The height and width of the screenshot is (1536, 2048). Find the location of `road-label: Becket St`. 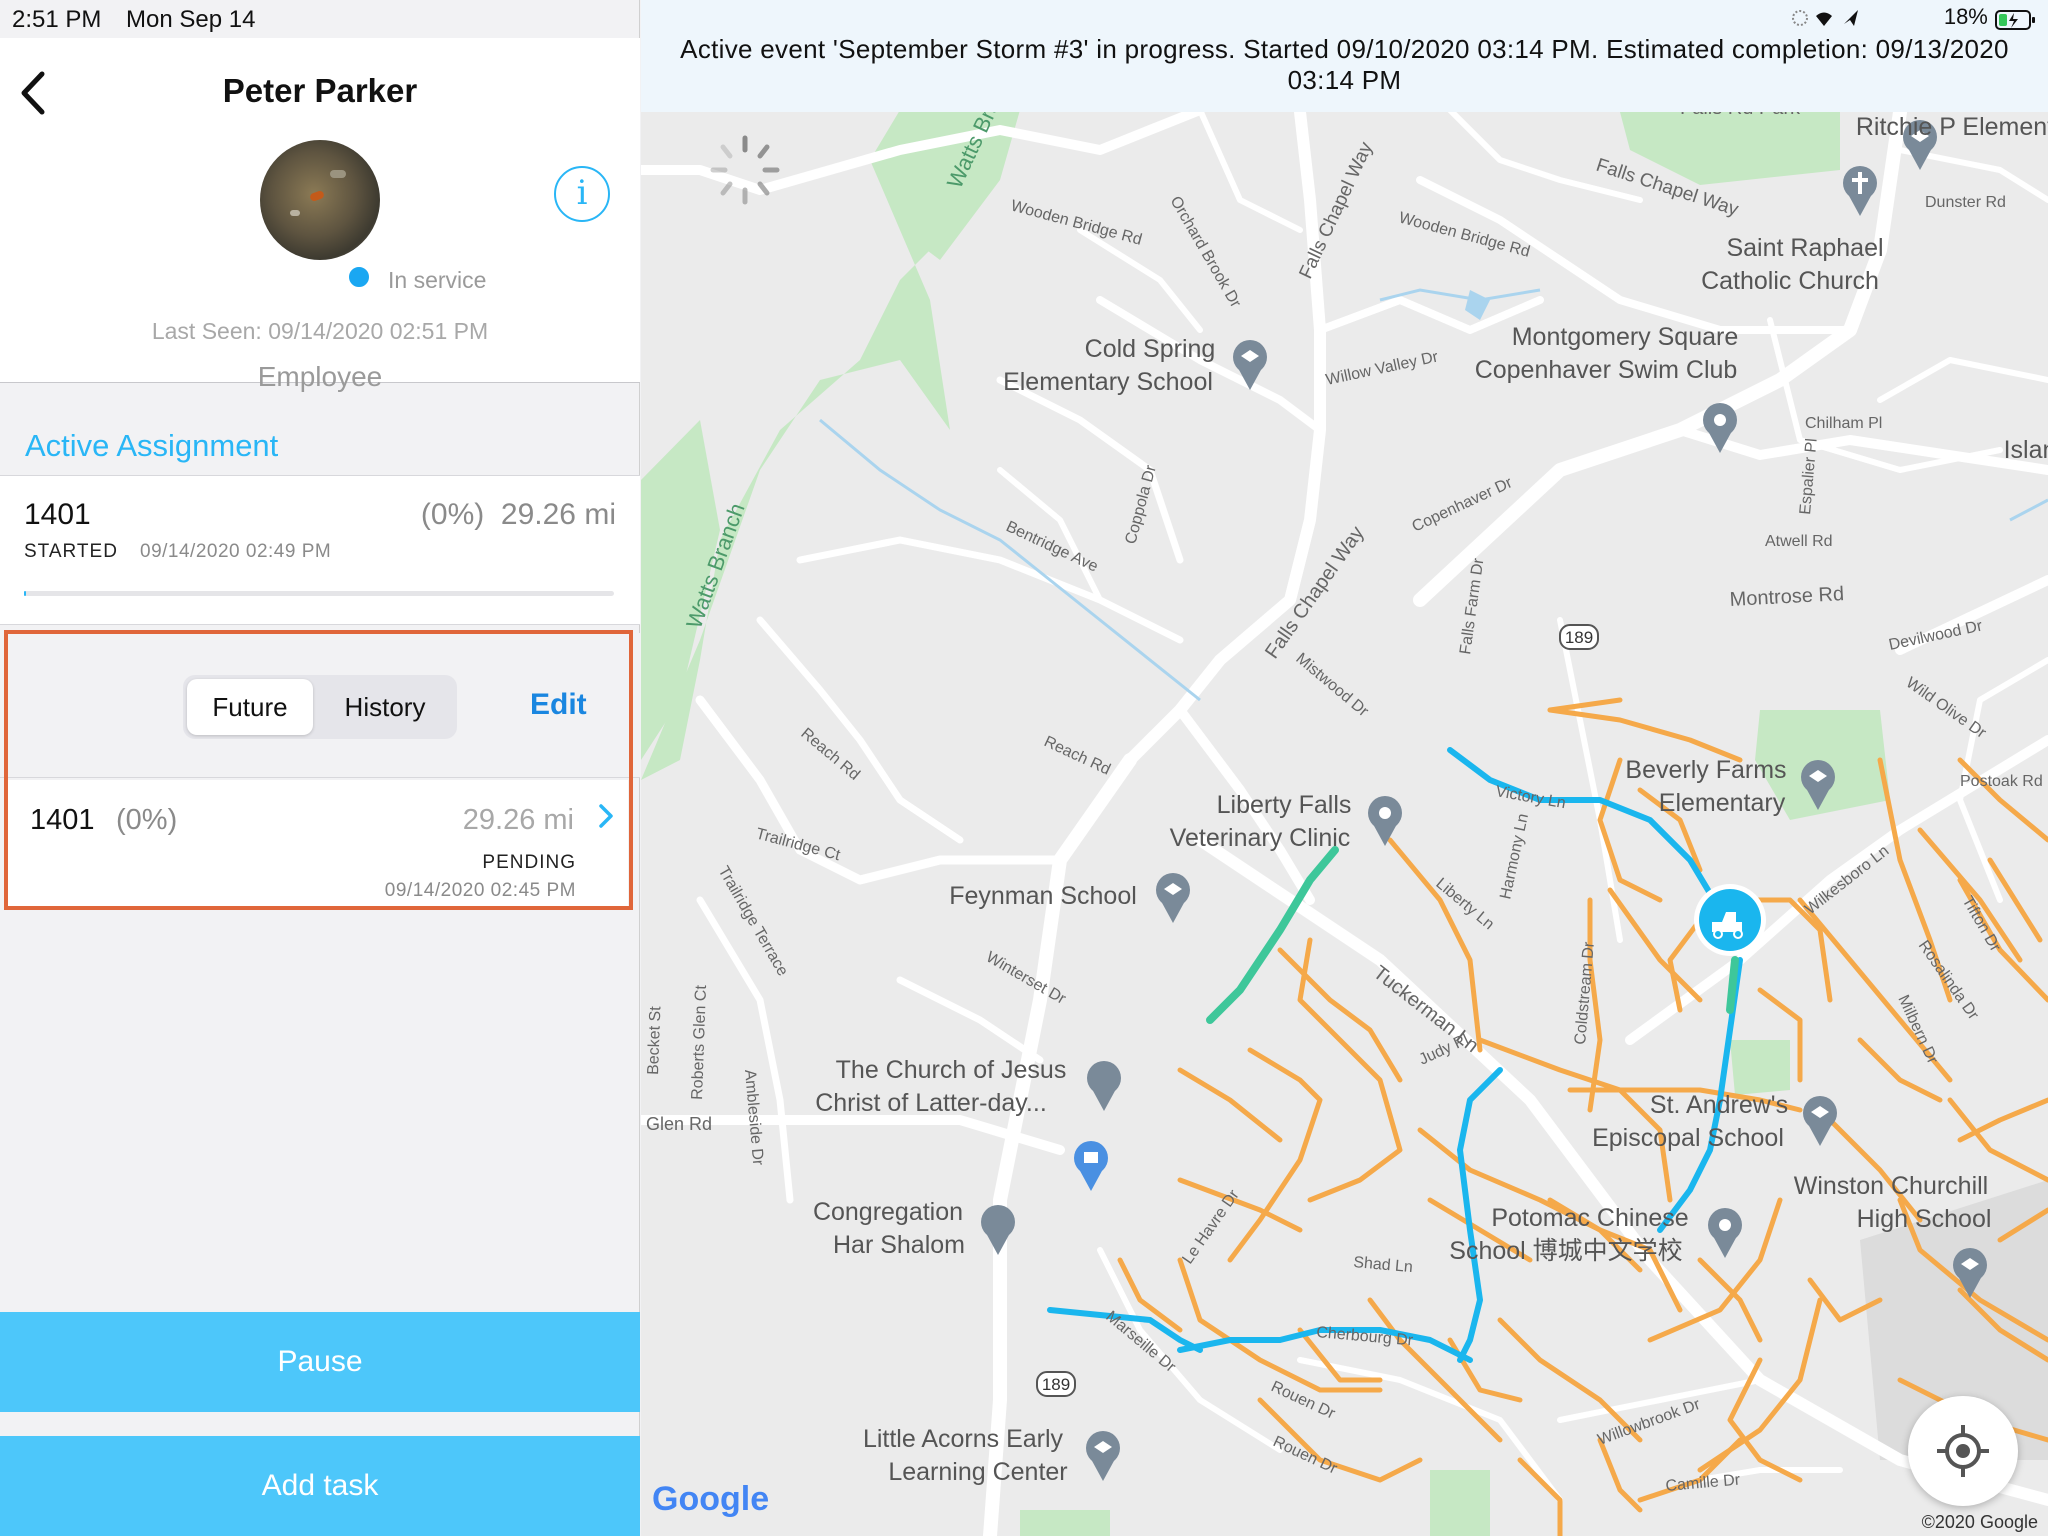

road-label: Becket St is located at coordinates (654, 1041).